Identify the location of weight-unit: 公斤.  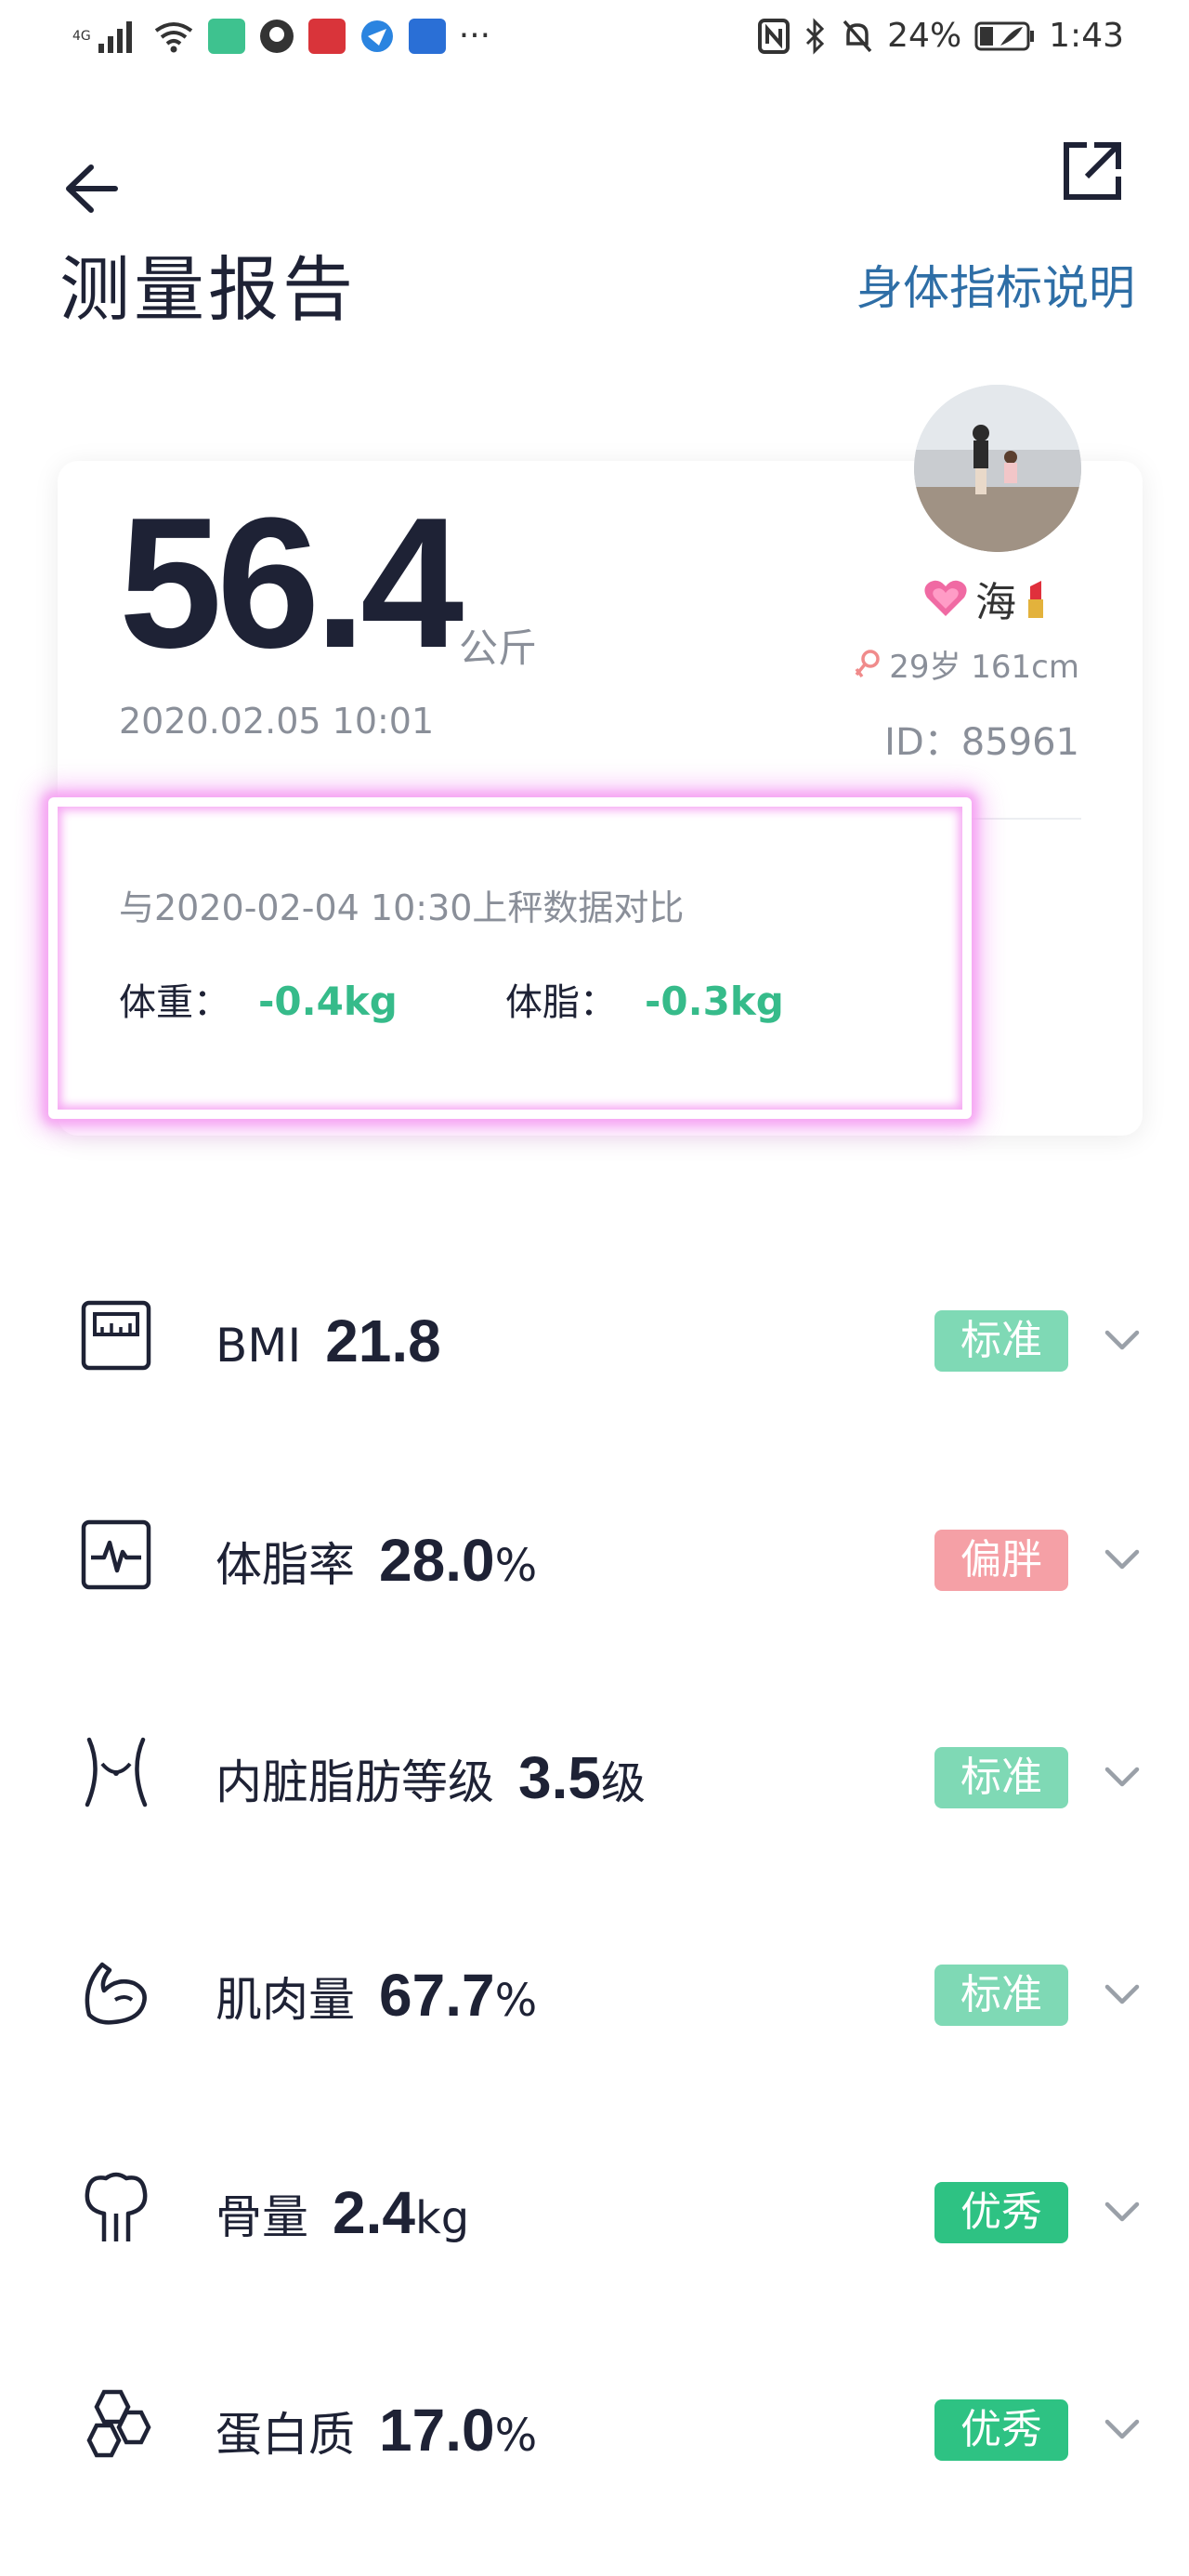
(498, 648).